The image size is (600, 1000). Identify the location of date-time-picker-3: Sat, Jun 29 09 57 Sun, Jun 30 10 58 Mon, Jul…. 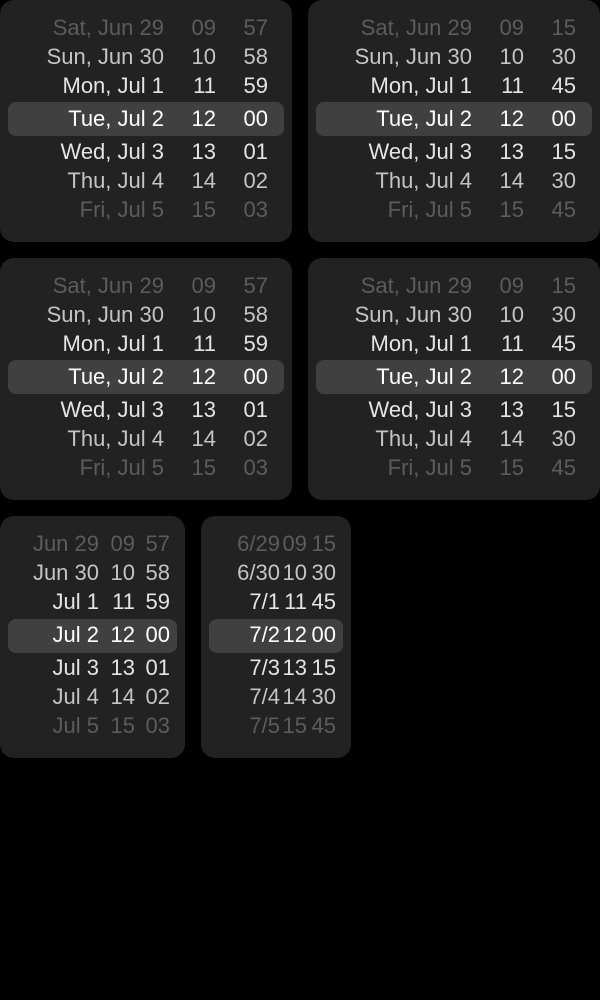
(146, 379).